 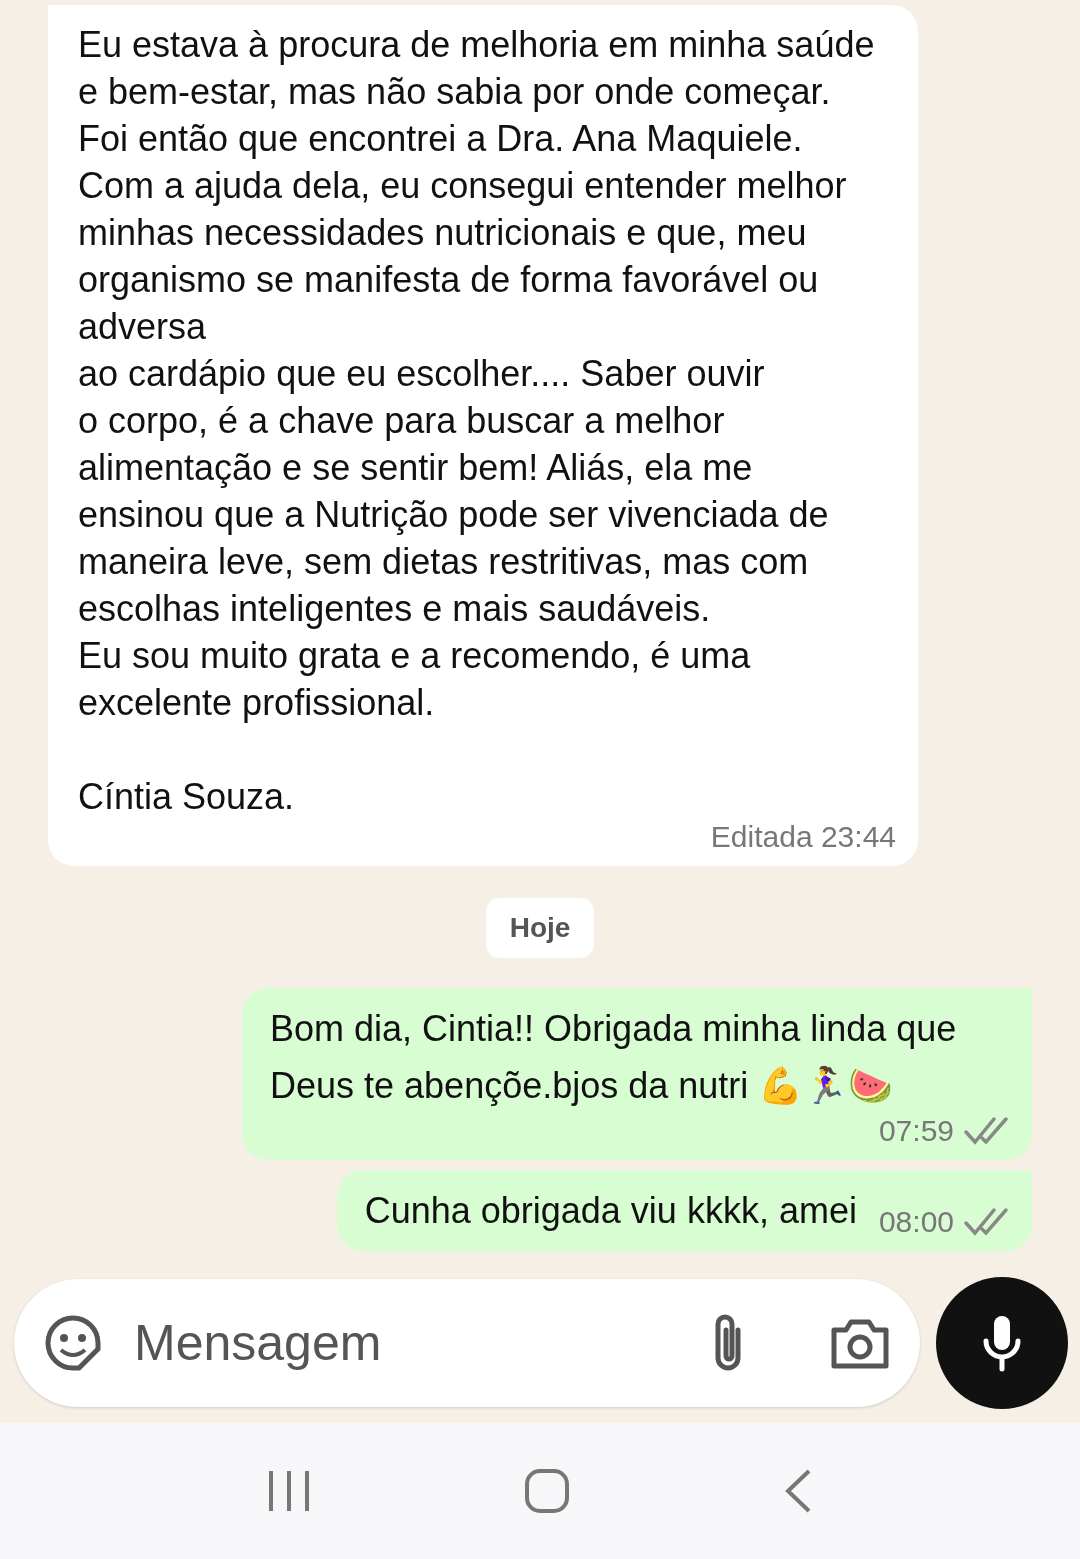 I want to click on date-chip: Hoje, so click(x=540, y=928).